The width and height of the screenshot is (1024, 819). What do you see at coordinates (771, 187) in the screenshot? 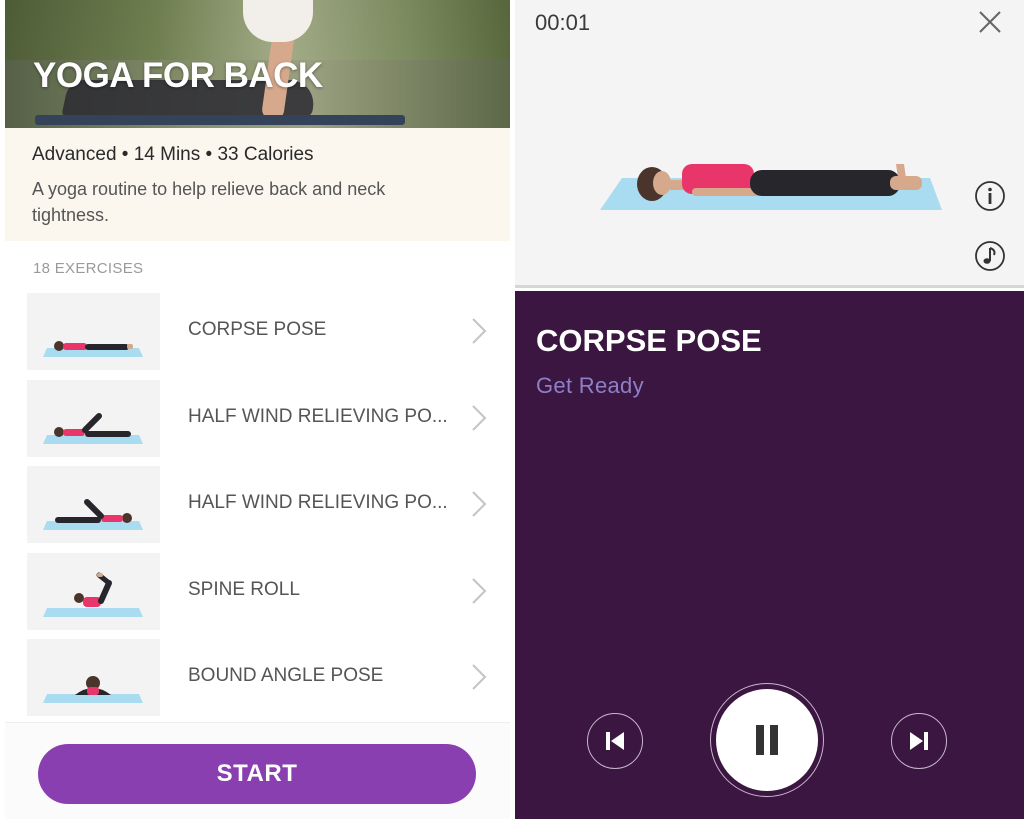
I see `corpse-pose-illustration` at bounding box center [771, 187].